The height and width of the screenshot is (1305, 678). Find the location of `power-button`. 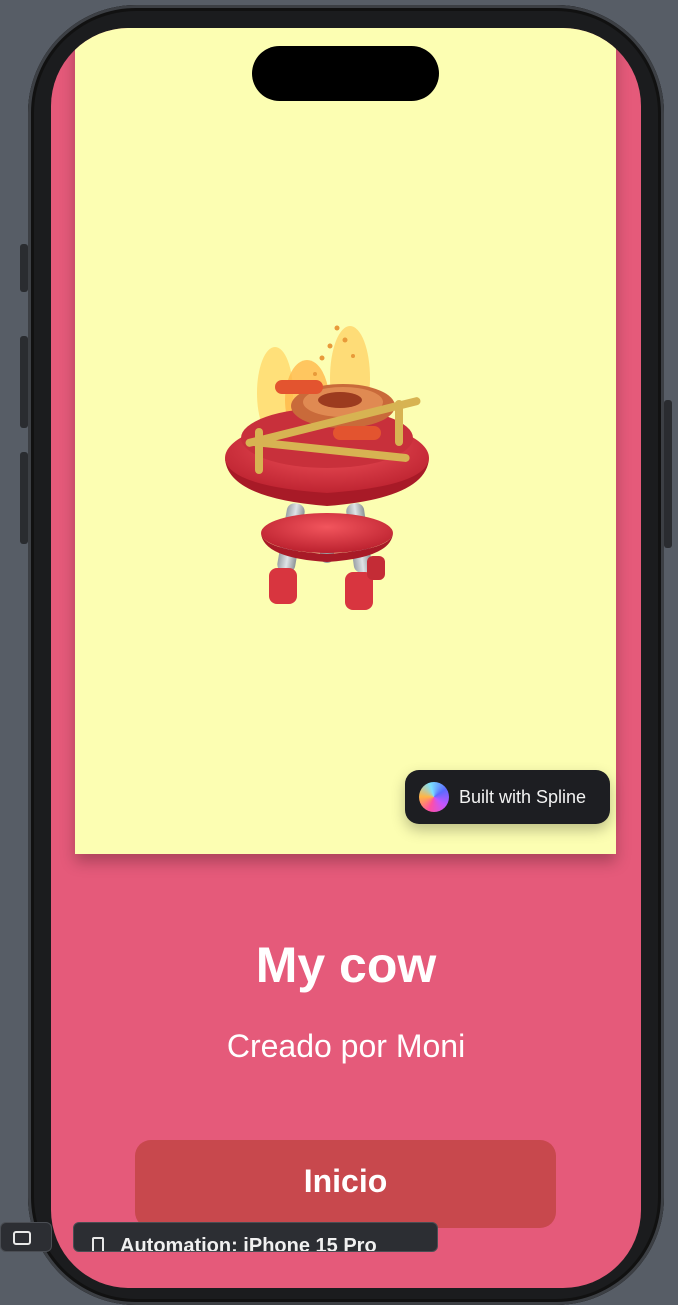

power-button is located at coordinates (668, 474).